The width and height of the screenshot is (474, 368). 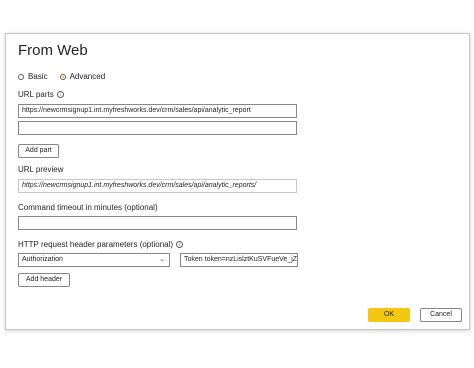 I want to click on chevron-down-icon: ⌄, so click(x=162, y=259).